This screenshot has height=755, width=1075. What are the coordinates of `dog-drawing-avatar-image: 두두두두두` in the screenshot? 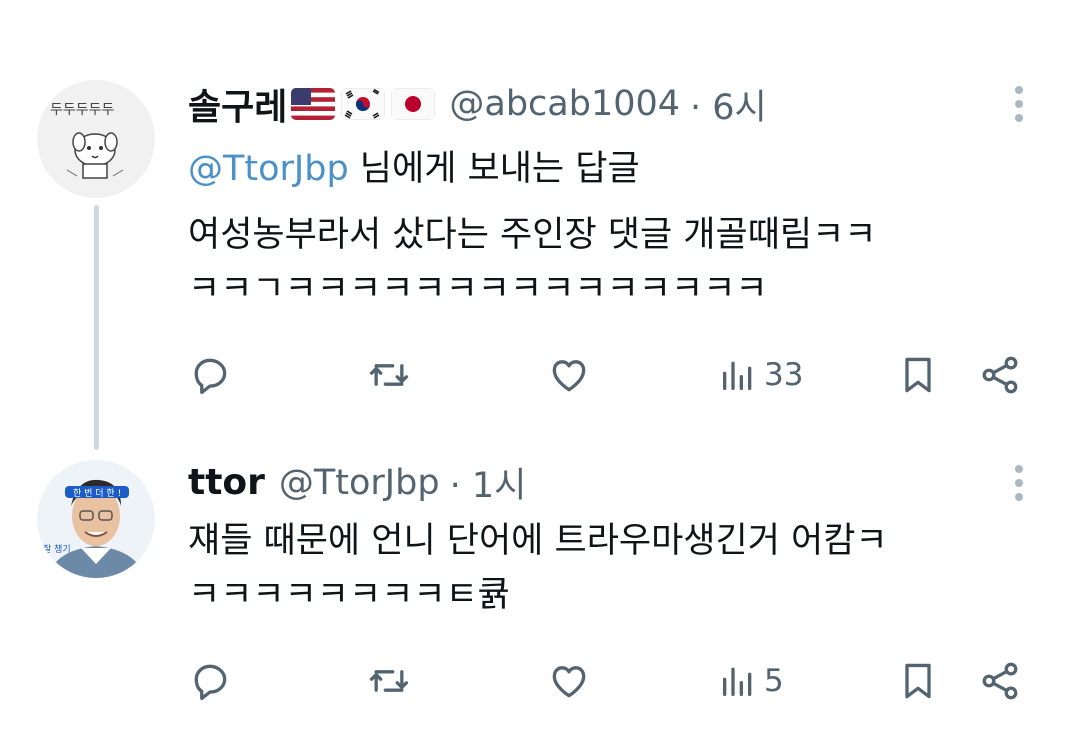 It's located at (96, 139).